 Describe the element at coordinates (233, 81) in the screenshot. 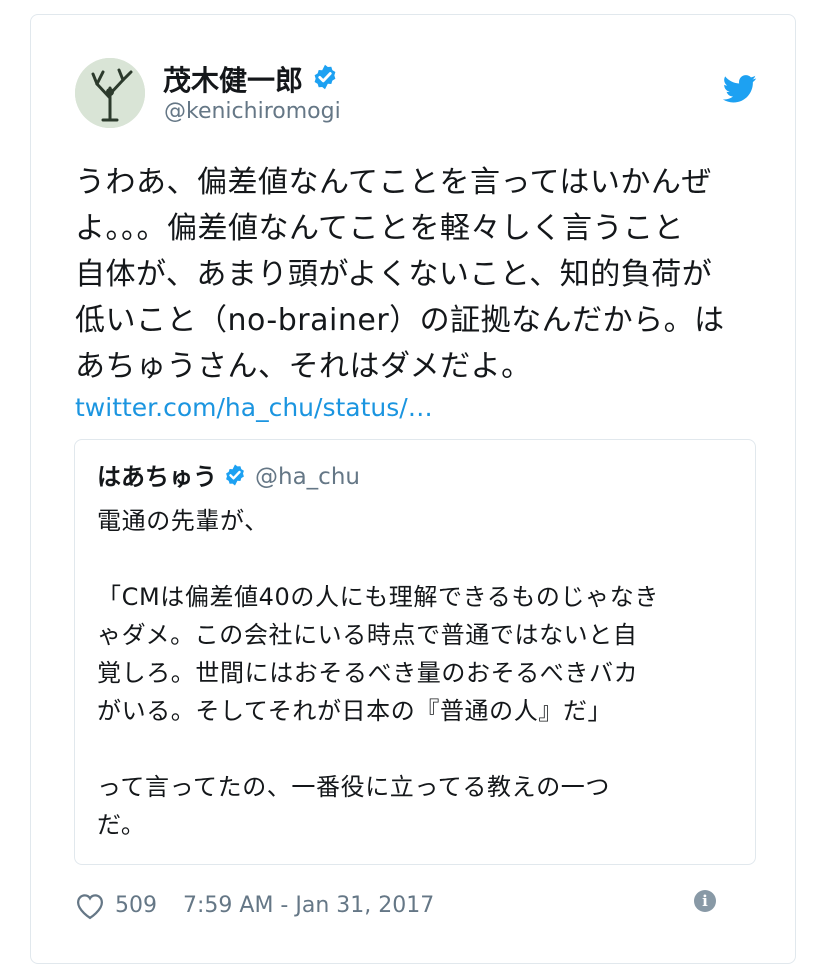

I see `author-name-text: 茂木健一郎` at that location.